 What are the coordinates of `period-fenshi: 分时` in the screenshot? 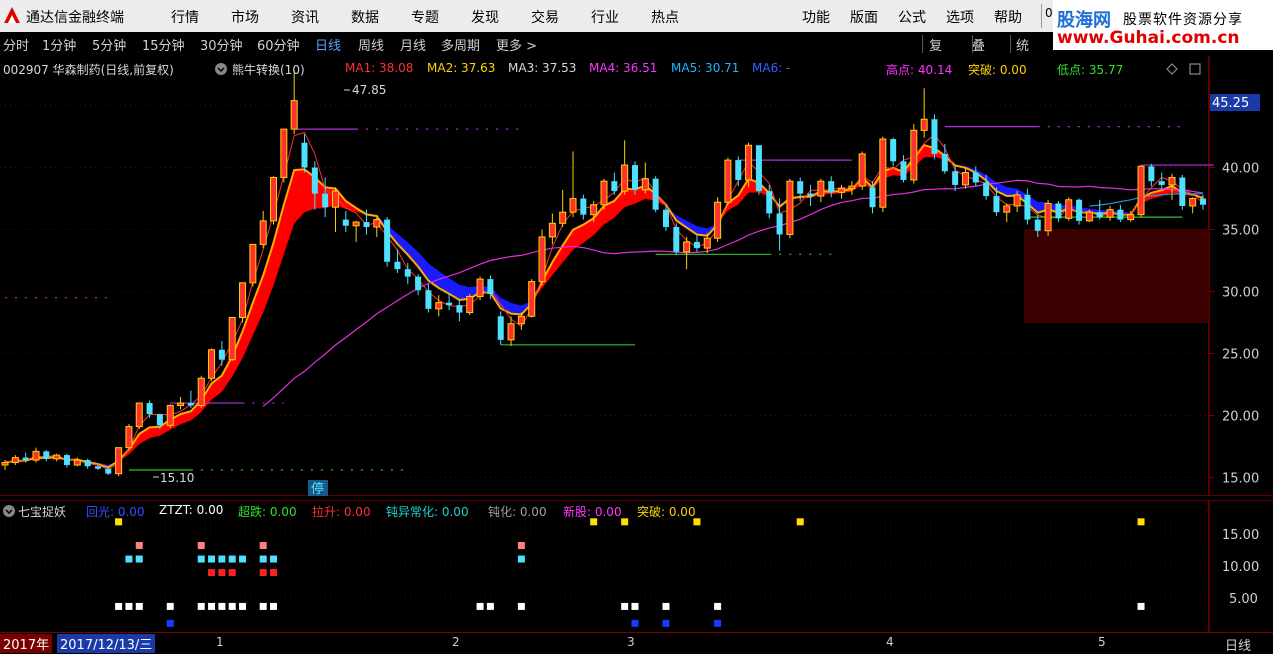 It's located at (16, 44).